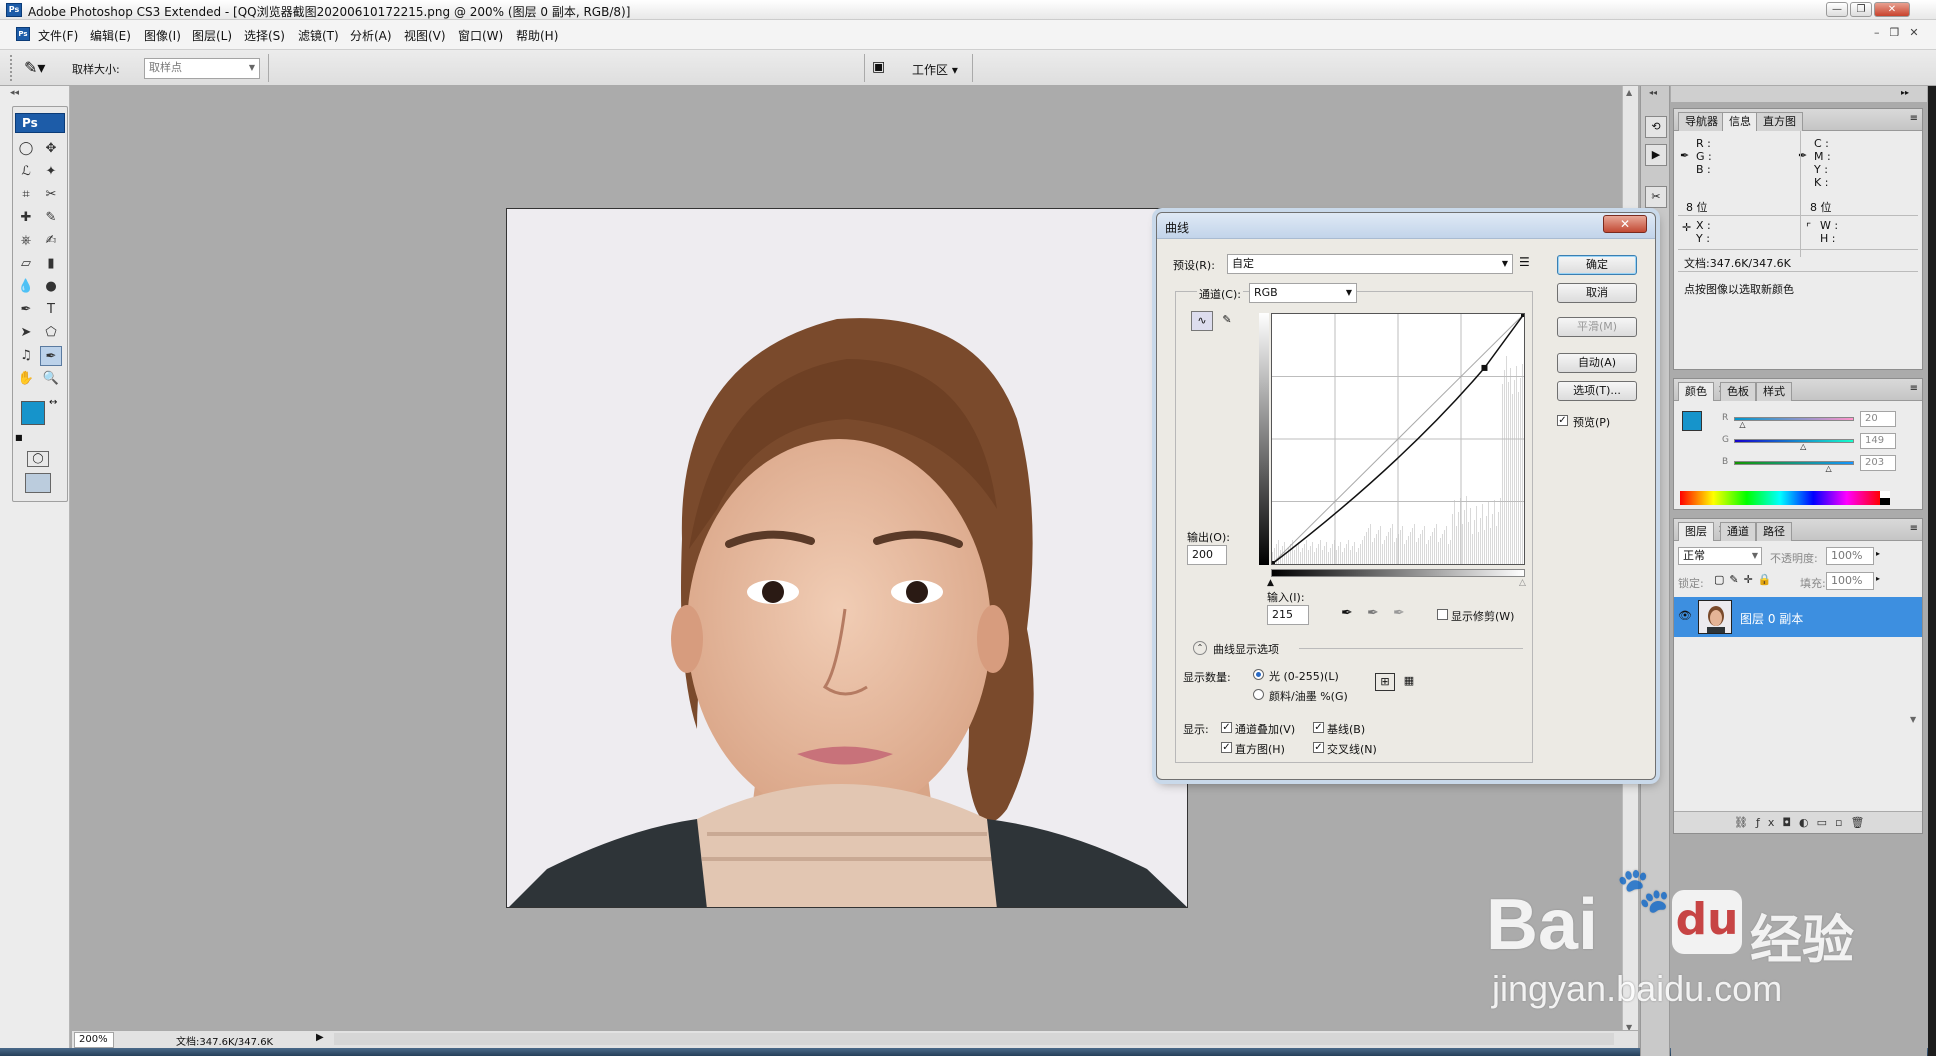 This screenshot has width=1936, height=1056. Describe the element at coordinates (1207, 555) in the screenshot. I see `output-field: 200` at that location.